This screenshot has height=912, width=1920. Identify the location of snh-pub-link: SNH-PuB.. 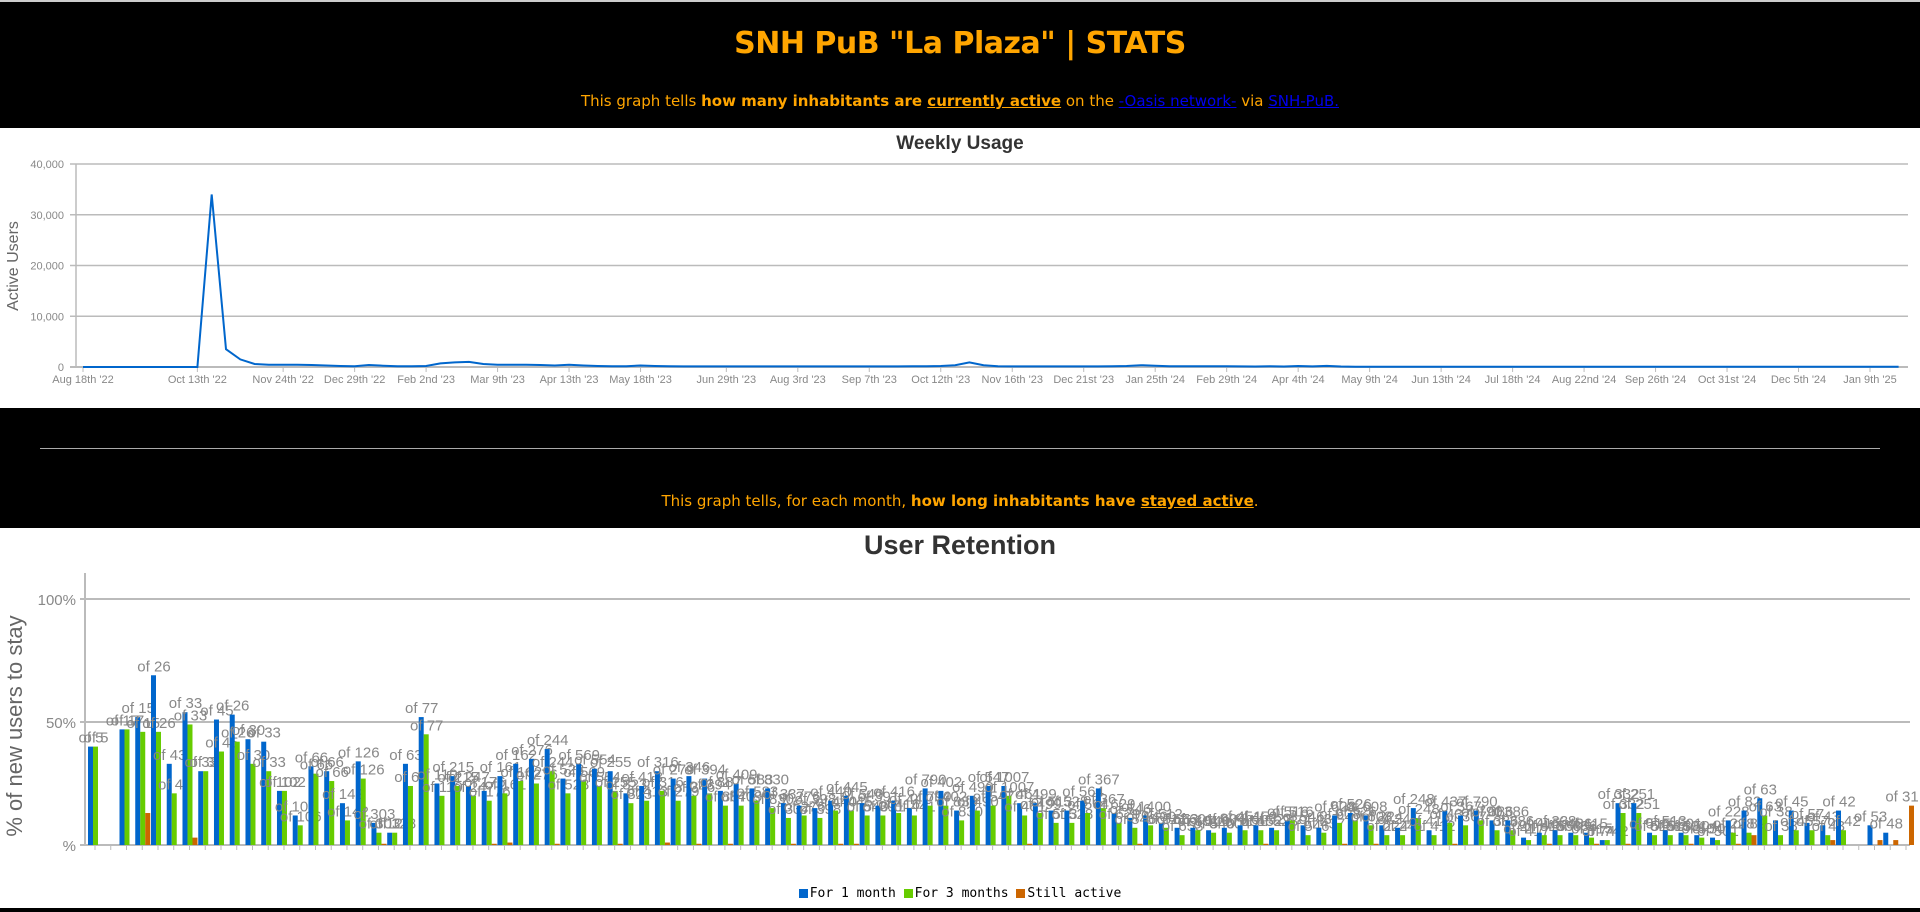
(1303, 101).